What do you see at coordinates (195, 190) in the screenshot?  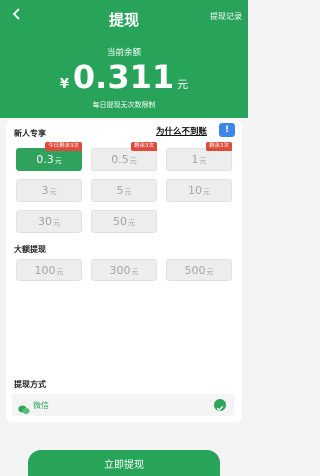 I see `amount-value: 10` at bounding box center [195, 190].